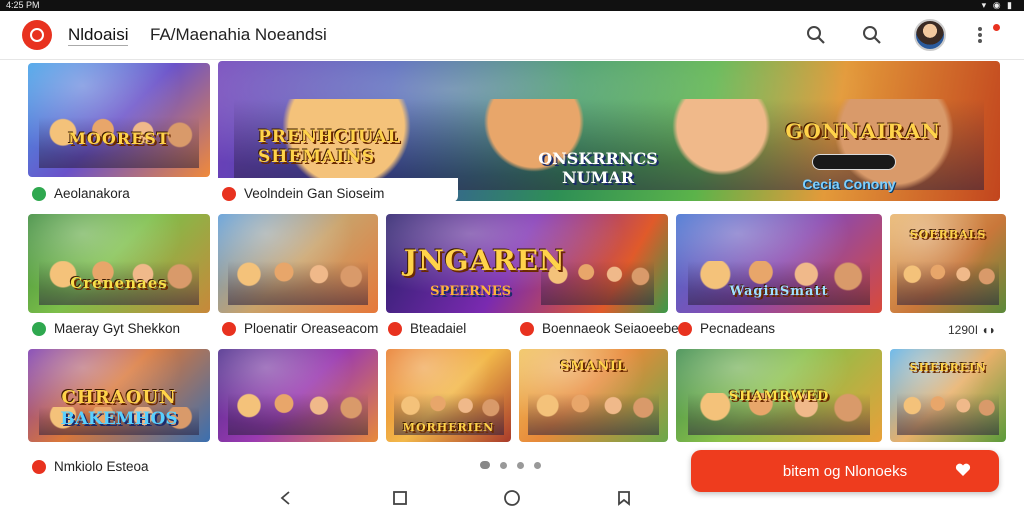 The width and height of the screenshot is (1024, 512). I want to click on system-nav-bar, so click(512, 497).